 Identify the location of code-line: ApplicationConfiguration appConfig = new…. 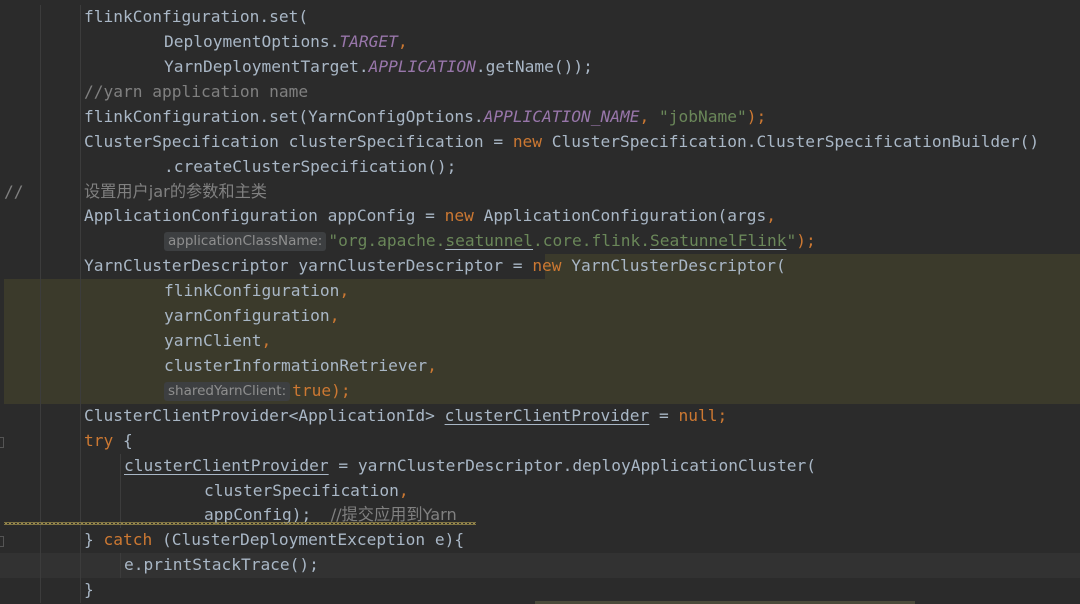
(540, 216).